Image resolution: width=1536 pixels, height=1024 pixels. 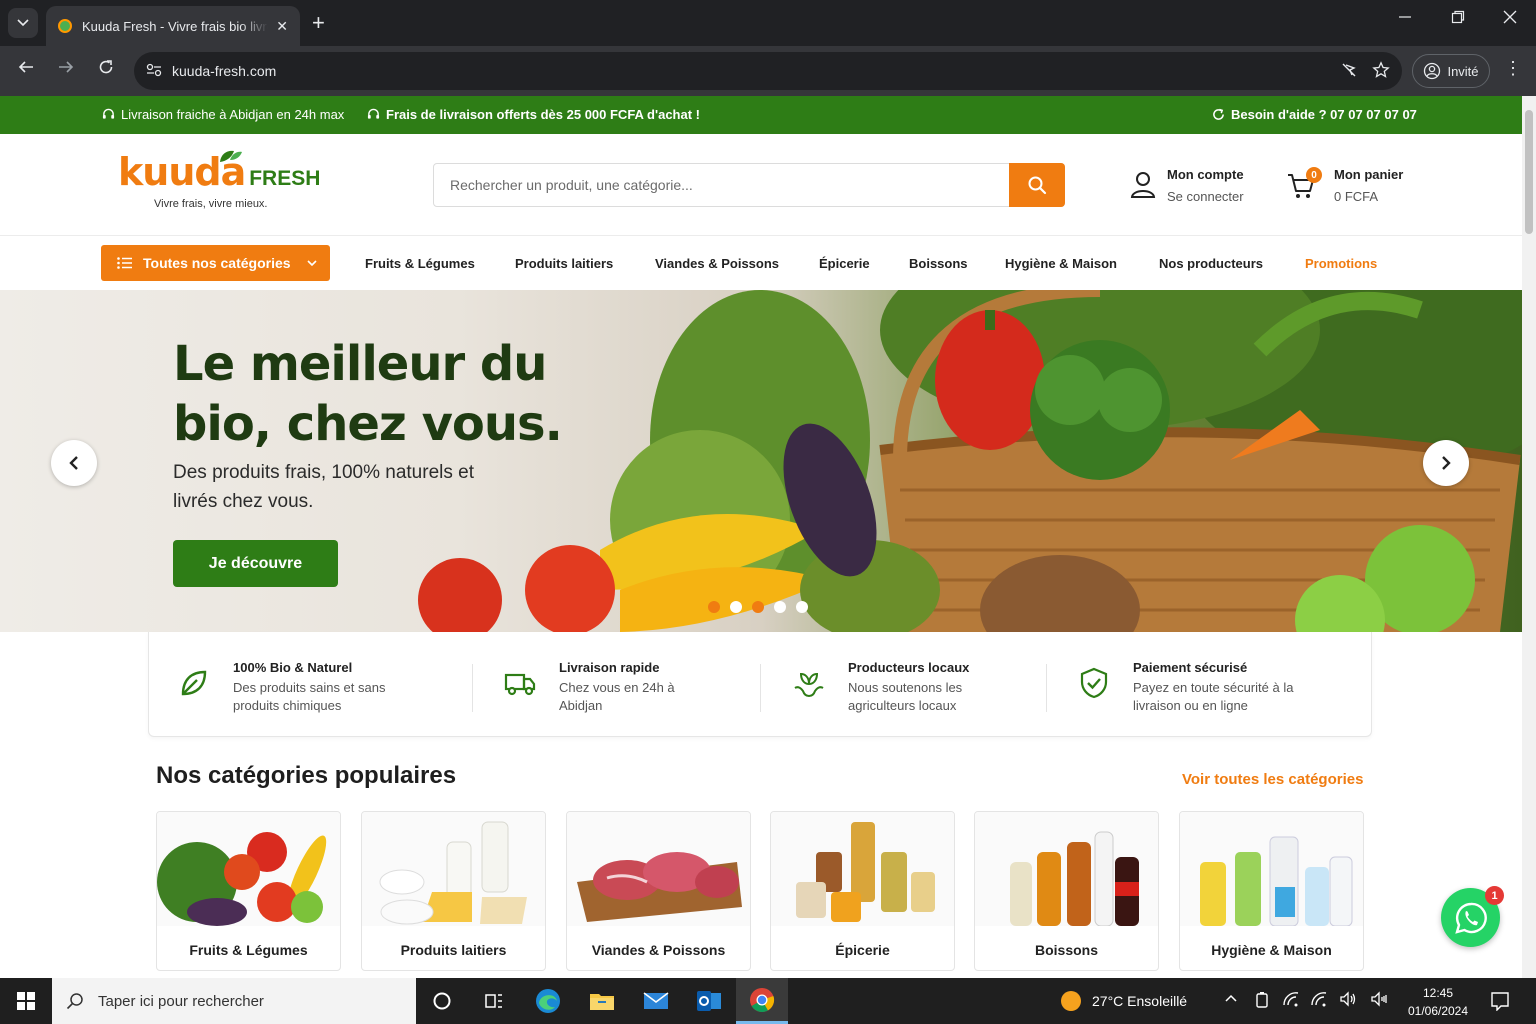 What do you see at coordinates (762, 1001) in the screenshot?
I see `chrome-icon` at bounding box center [762, 1001].